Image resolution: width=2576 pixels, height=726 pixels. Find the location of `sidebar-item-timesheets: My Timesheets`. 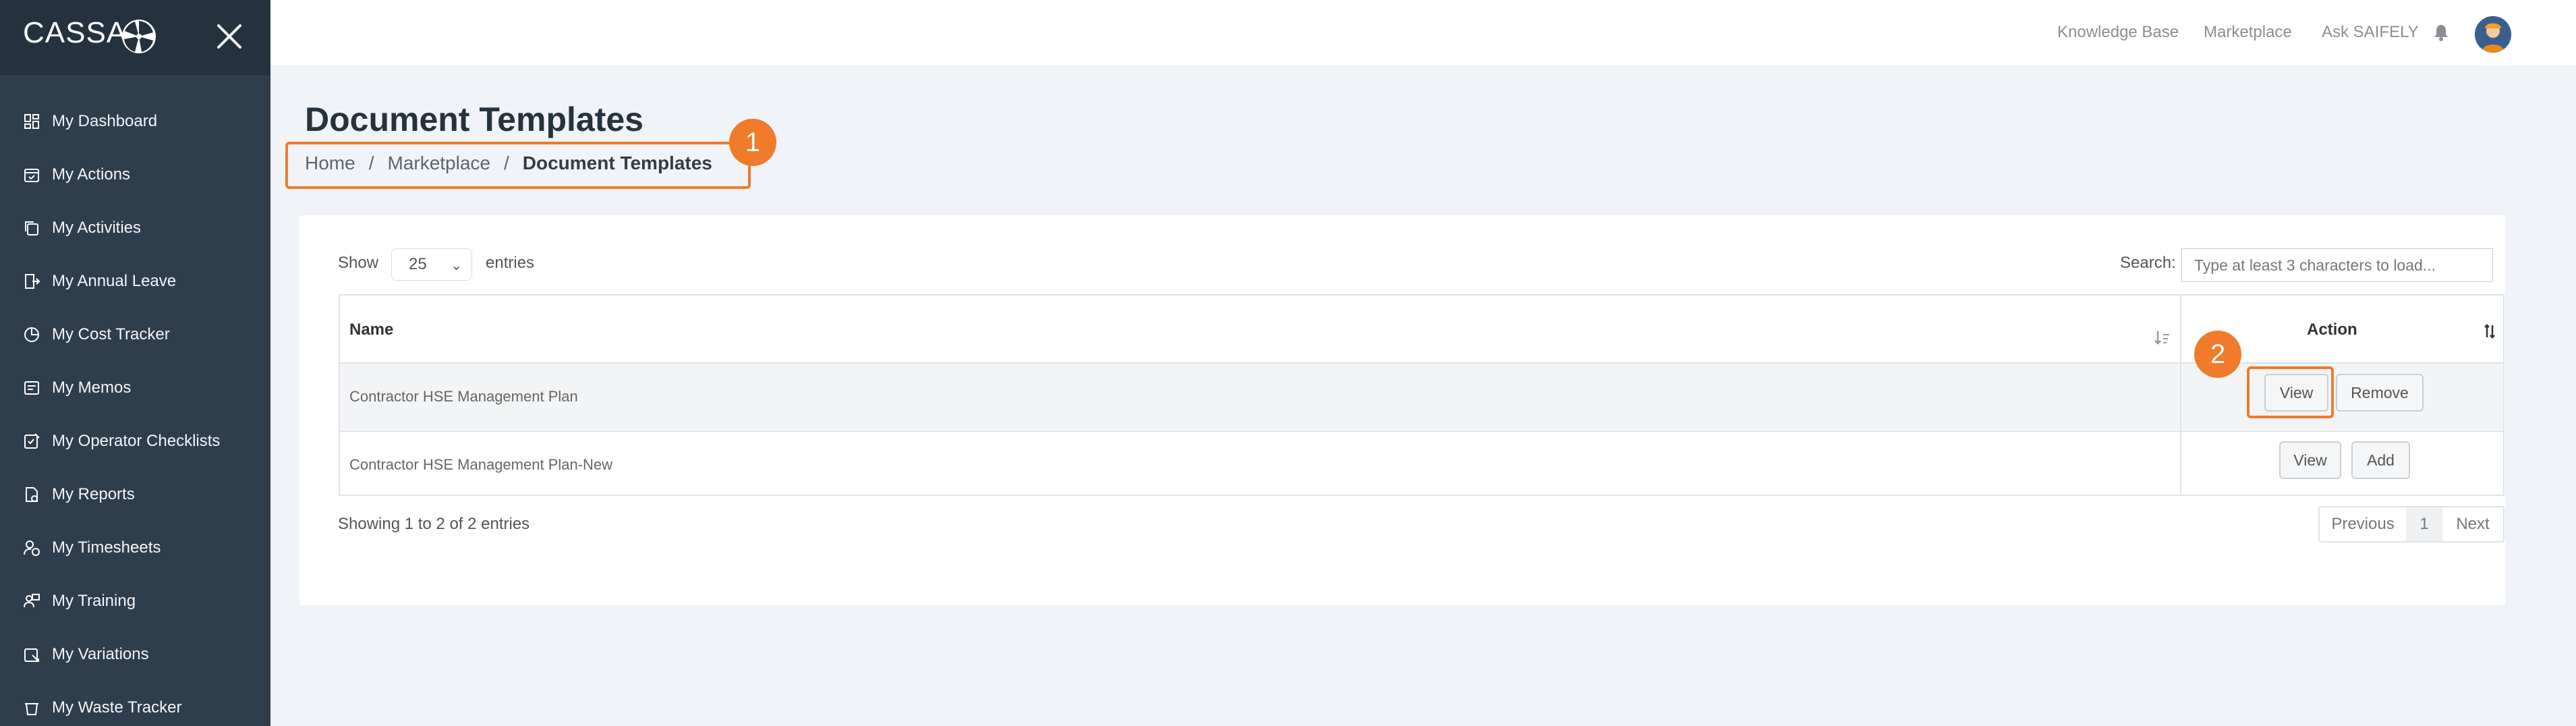

sidebar-item-timesheets: My Timesheets is located at coordinates (135, 548).